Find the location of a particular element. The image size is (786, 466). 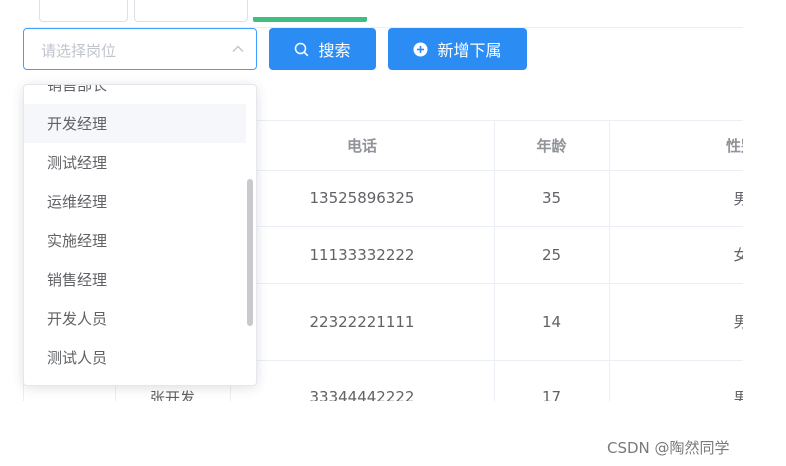

active-tab-indicator is located at coordinates (310, 19).